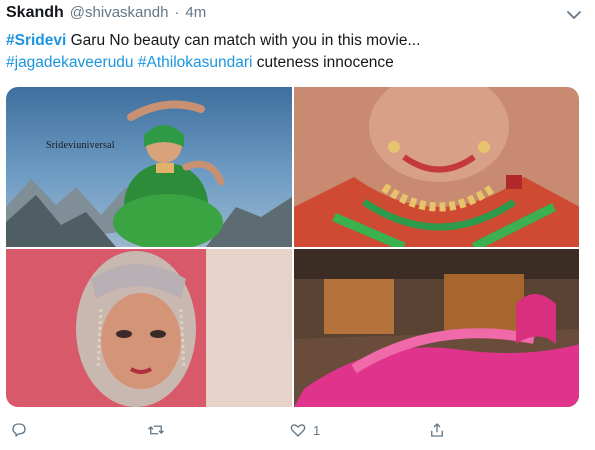 This screenshot has height=450, width=595. I want to click on hashtag-athilokasundari: #Athilokasundari, so click(195, 62).